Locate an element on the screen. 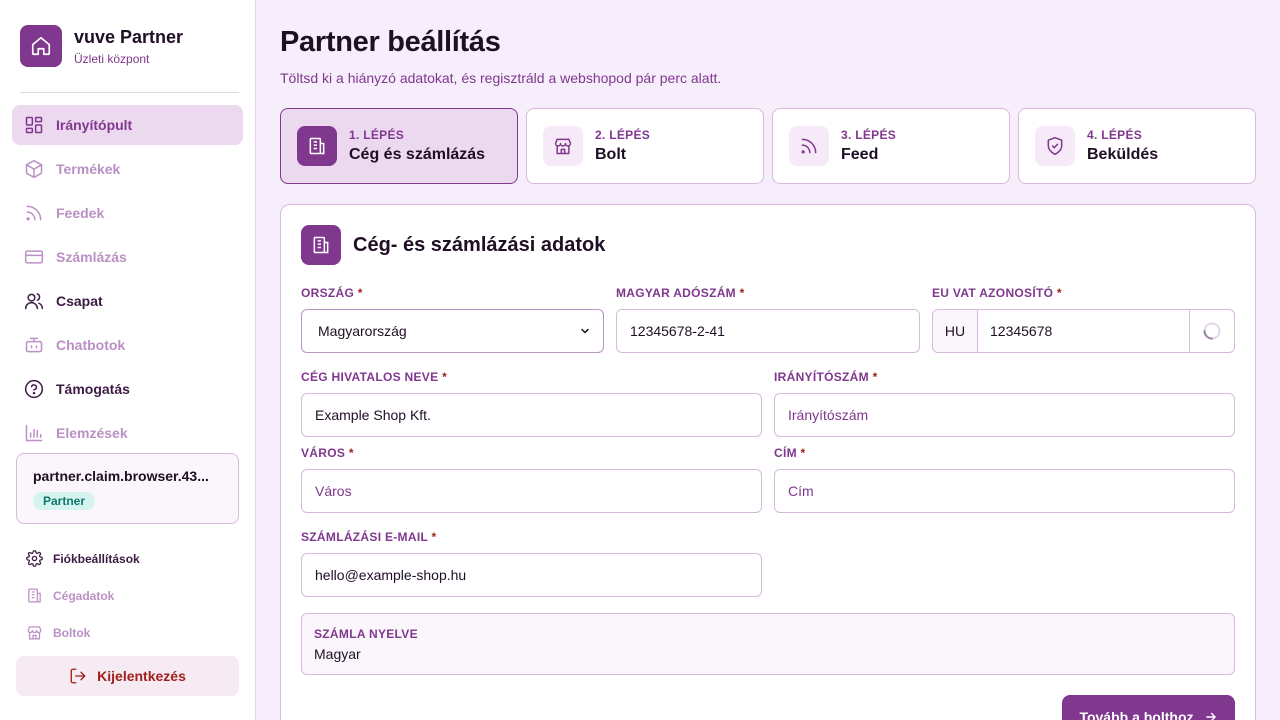 The height and width of the screenshot is (720, 1280). next-to-store-button: Tovább a bolthoz is located at coordinates (1148, 707).